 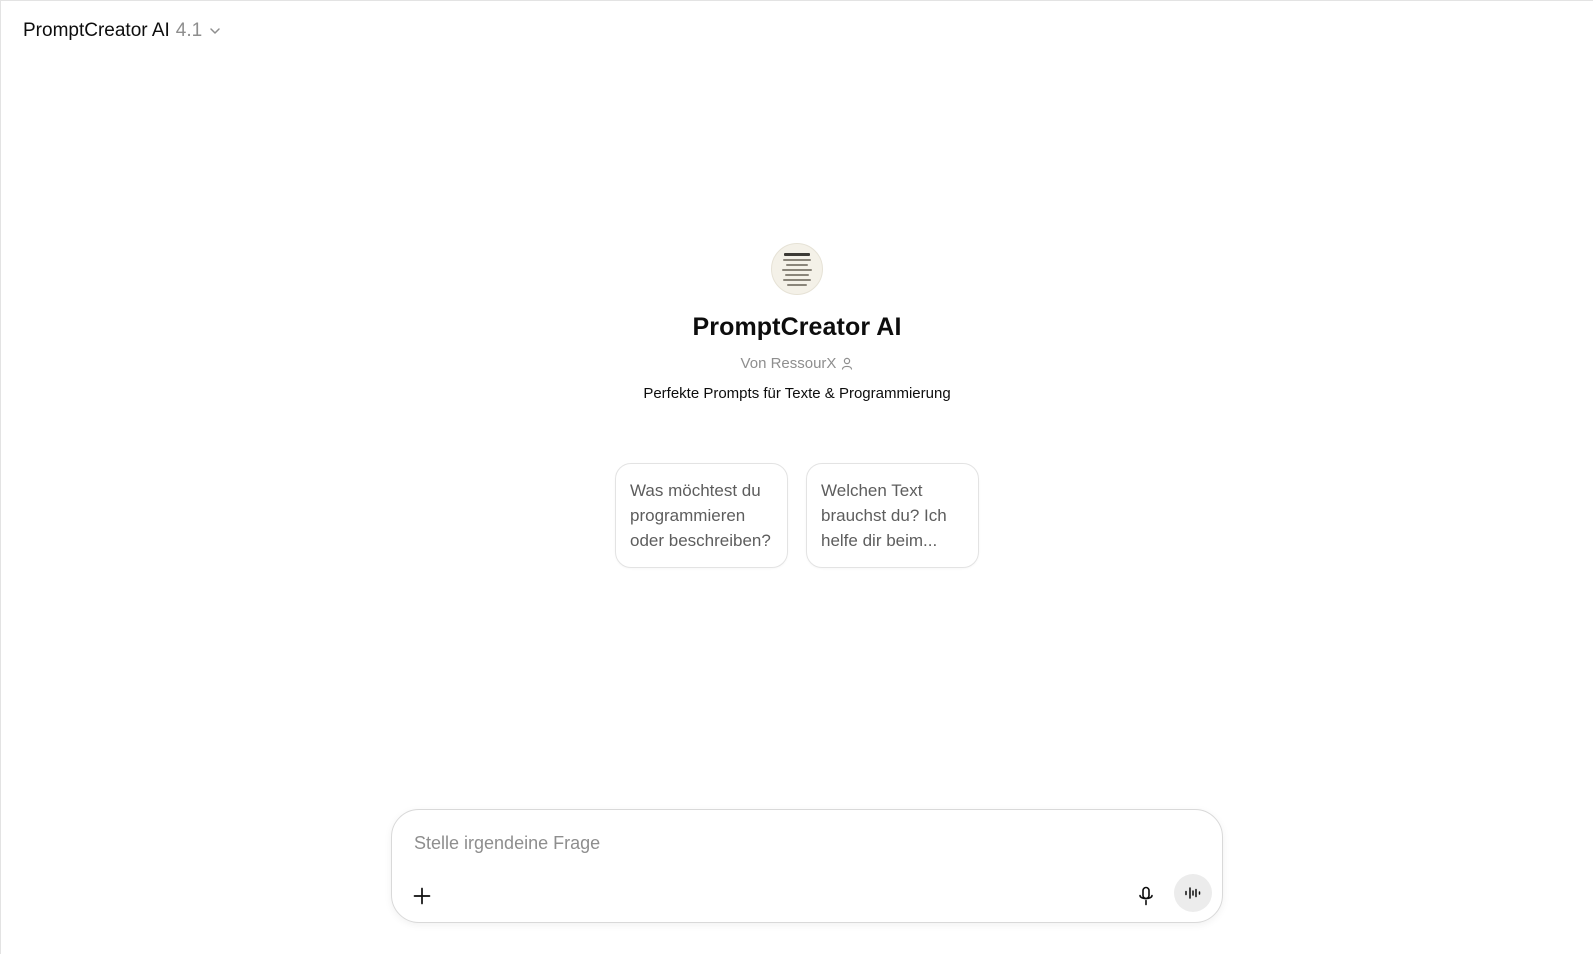 What do you see at coordinates (788, 363) in the screenshot?
I see `author-label: Von RessourX` at bounding box center [788, 363].